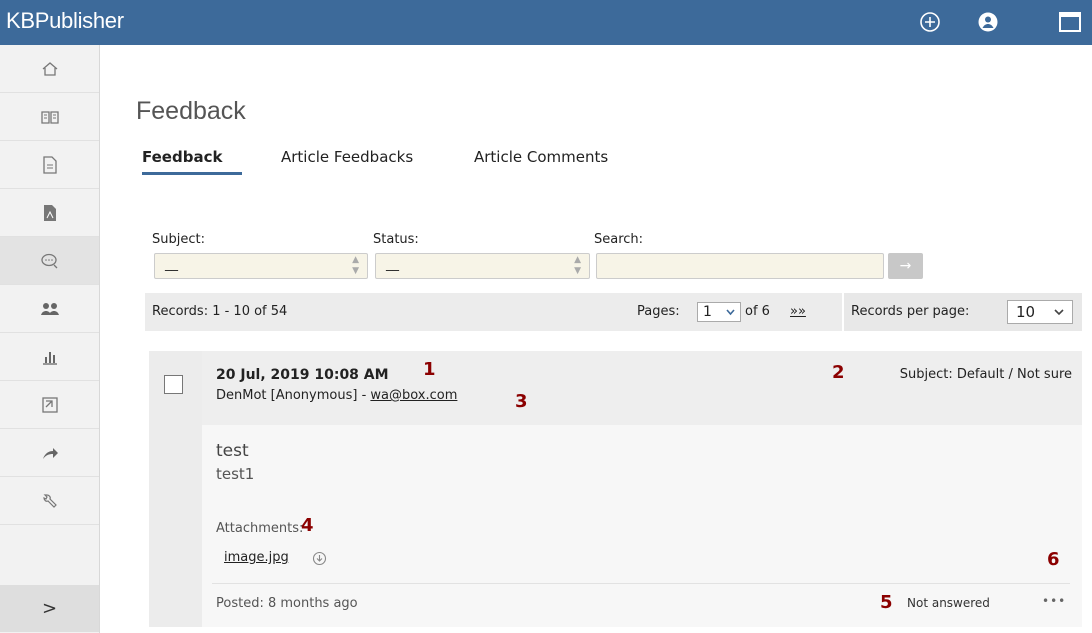 This screenshot has width=1092, height=633. I want to click on top-bar: KBPublisher, so click(546, 22).